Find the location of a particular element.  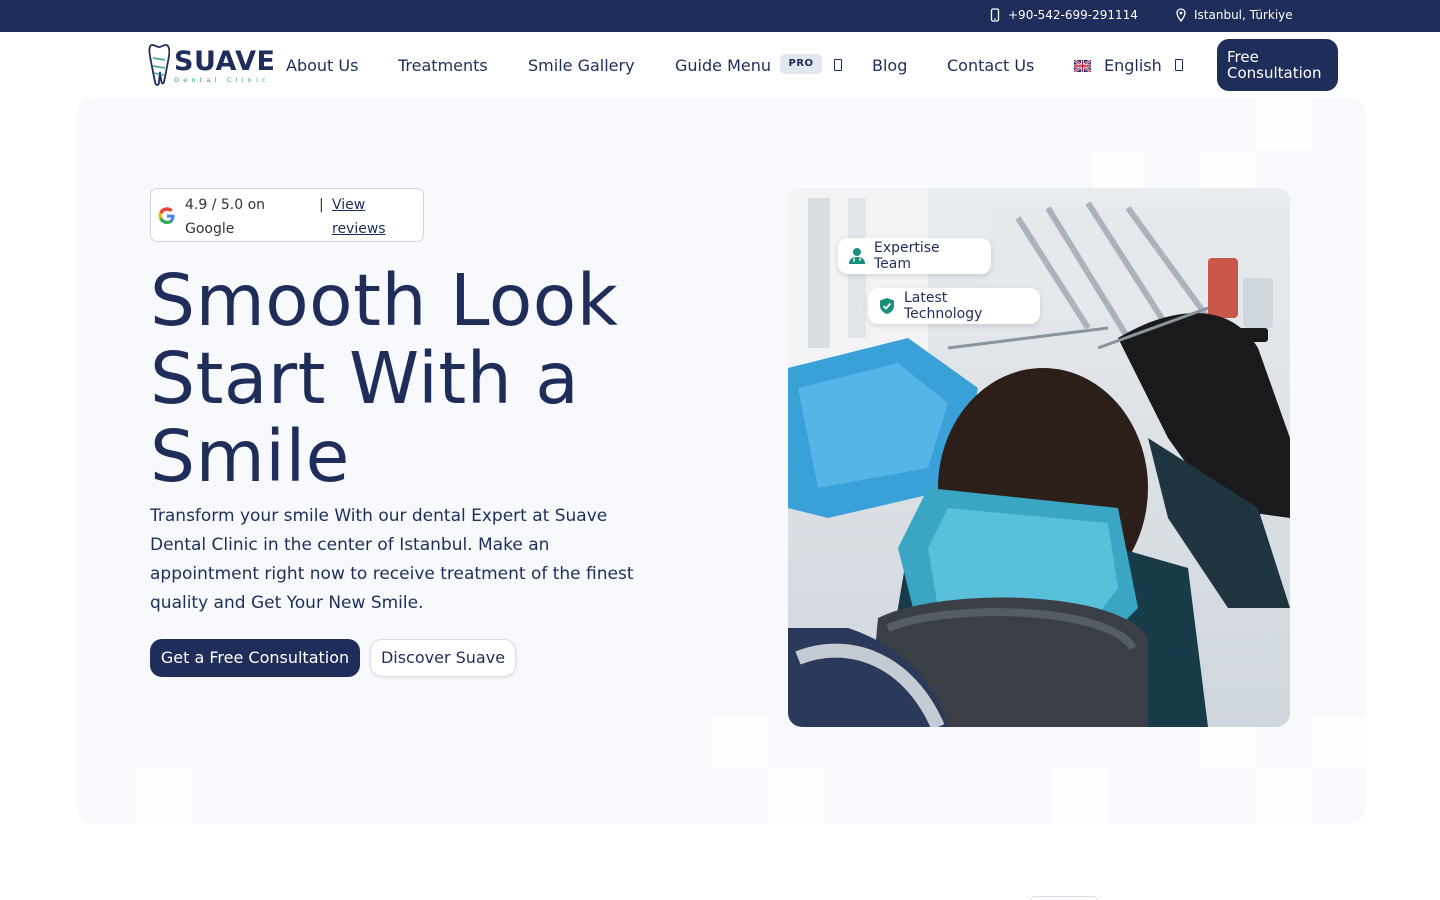

location-text: Istanbul, Türkiye is located at coordinates (1243, 15).